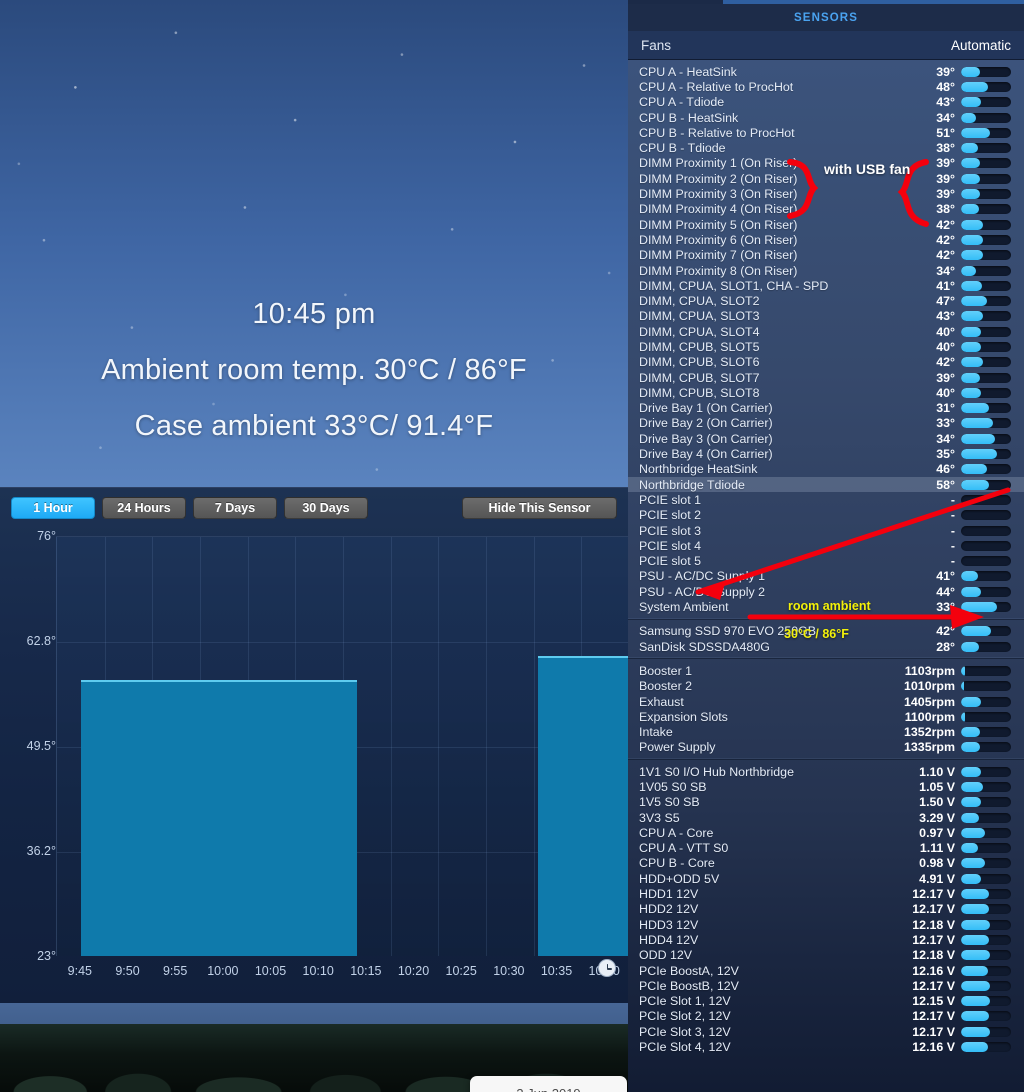  Describe the element at coordinates (826, 924) in the screenshot. I see `sensor-row: HDD3 12V 12.18 V` at that location.